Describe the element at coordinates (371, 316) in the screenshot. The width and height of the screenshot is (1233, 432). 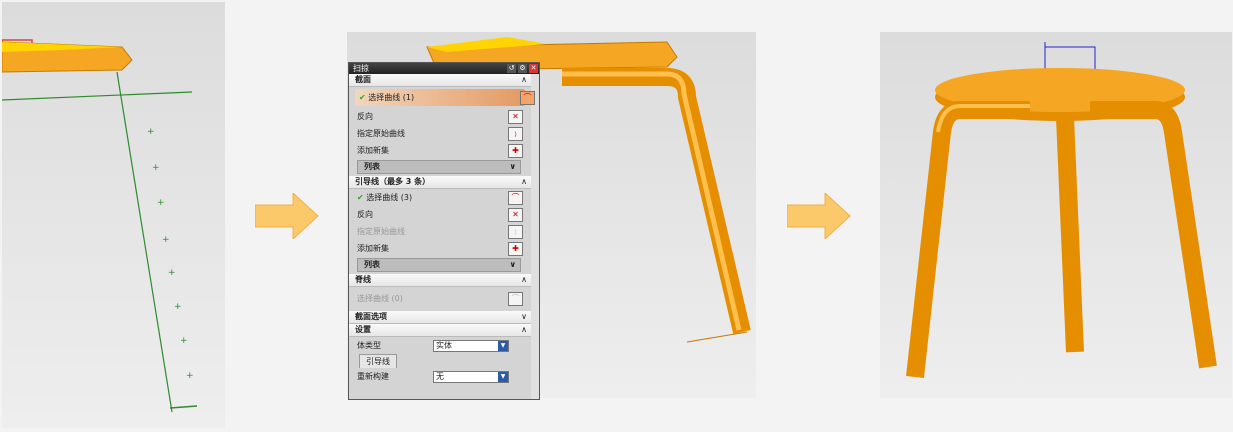
I see `section-title: 截面选项` at that location.